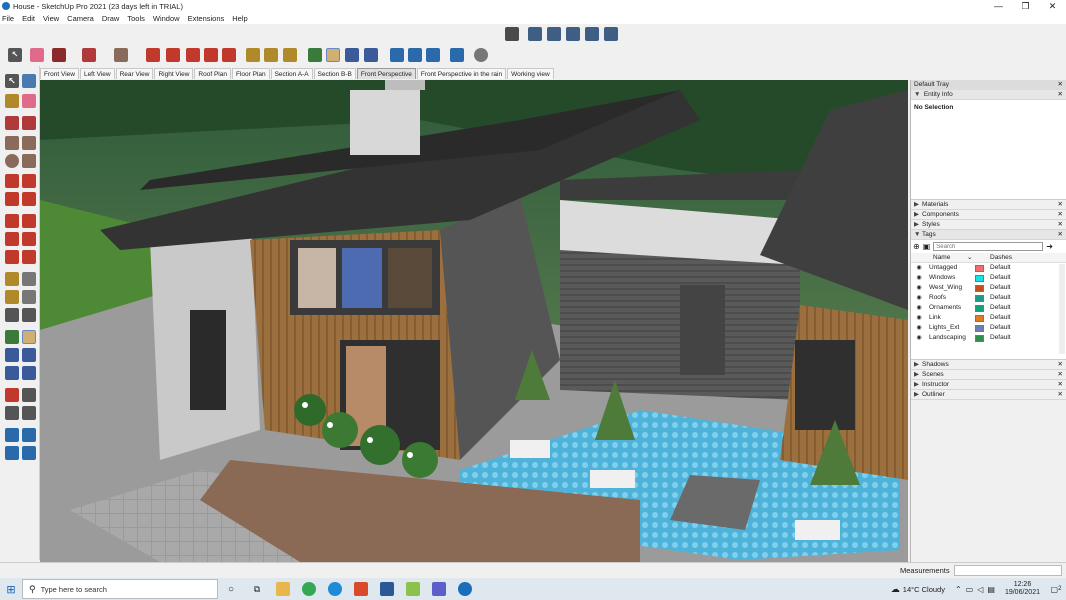 The width and height of the screenshot is (1066, 600). What do you see at coordinates (988, 395) in the screenshot?
I see `outliner-header: ▶ Outliner ✕` at bounding box center [988, 395].